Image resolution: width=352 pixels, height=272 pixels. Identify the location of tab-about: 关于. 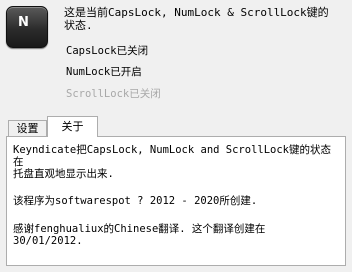
(72, 126).